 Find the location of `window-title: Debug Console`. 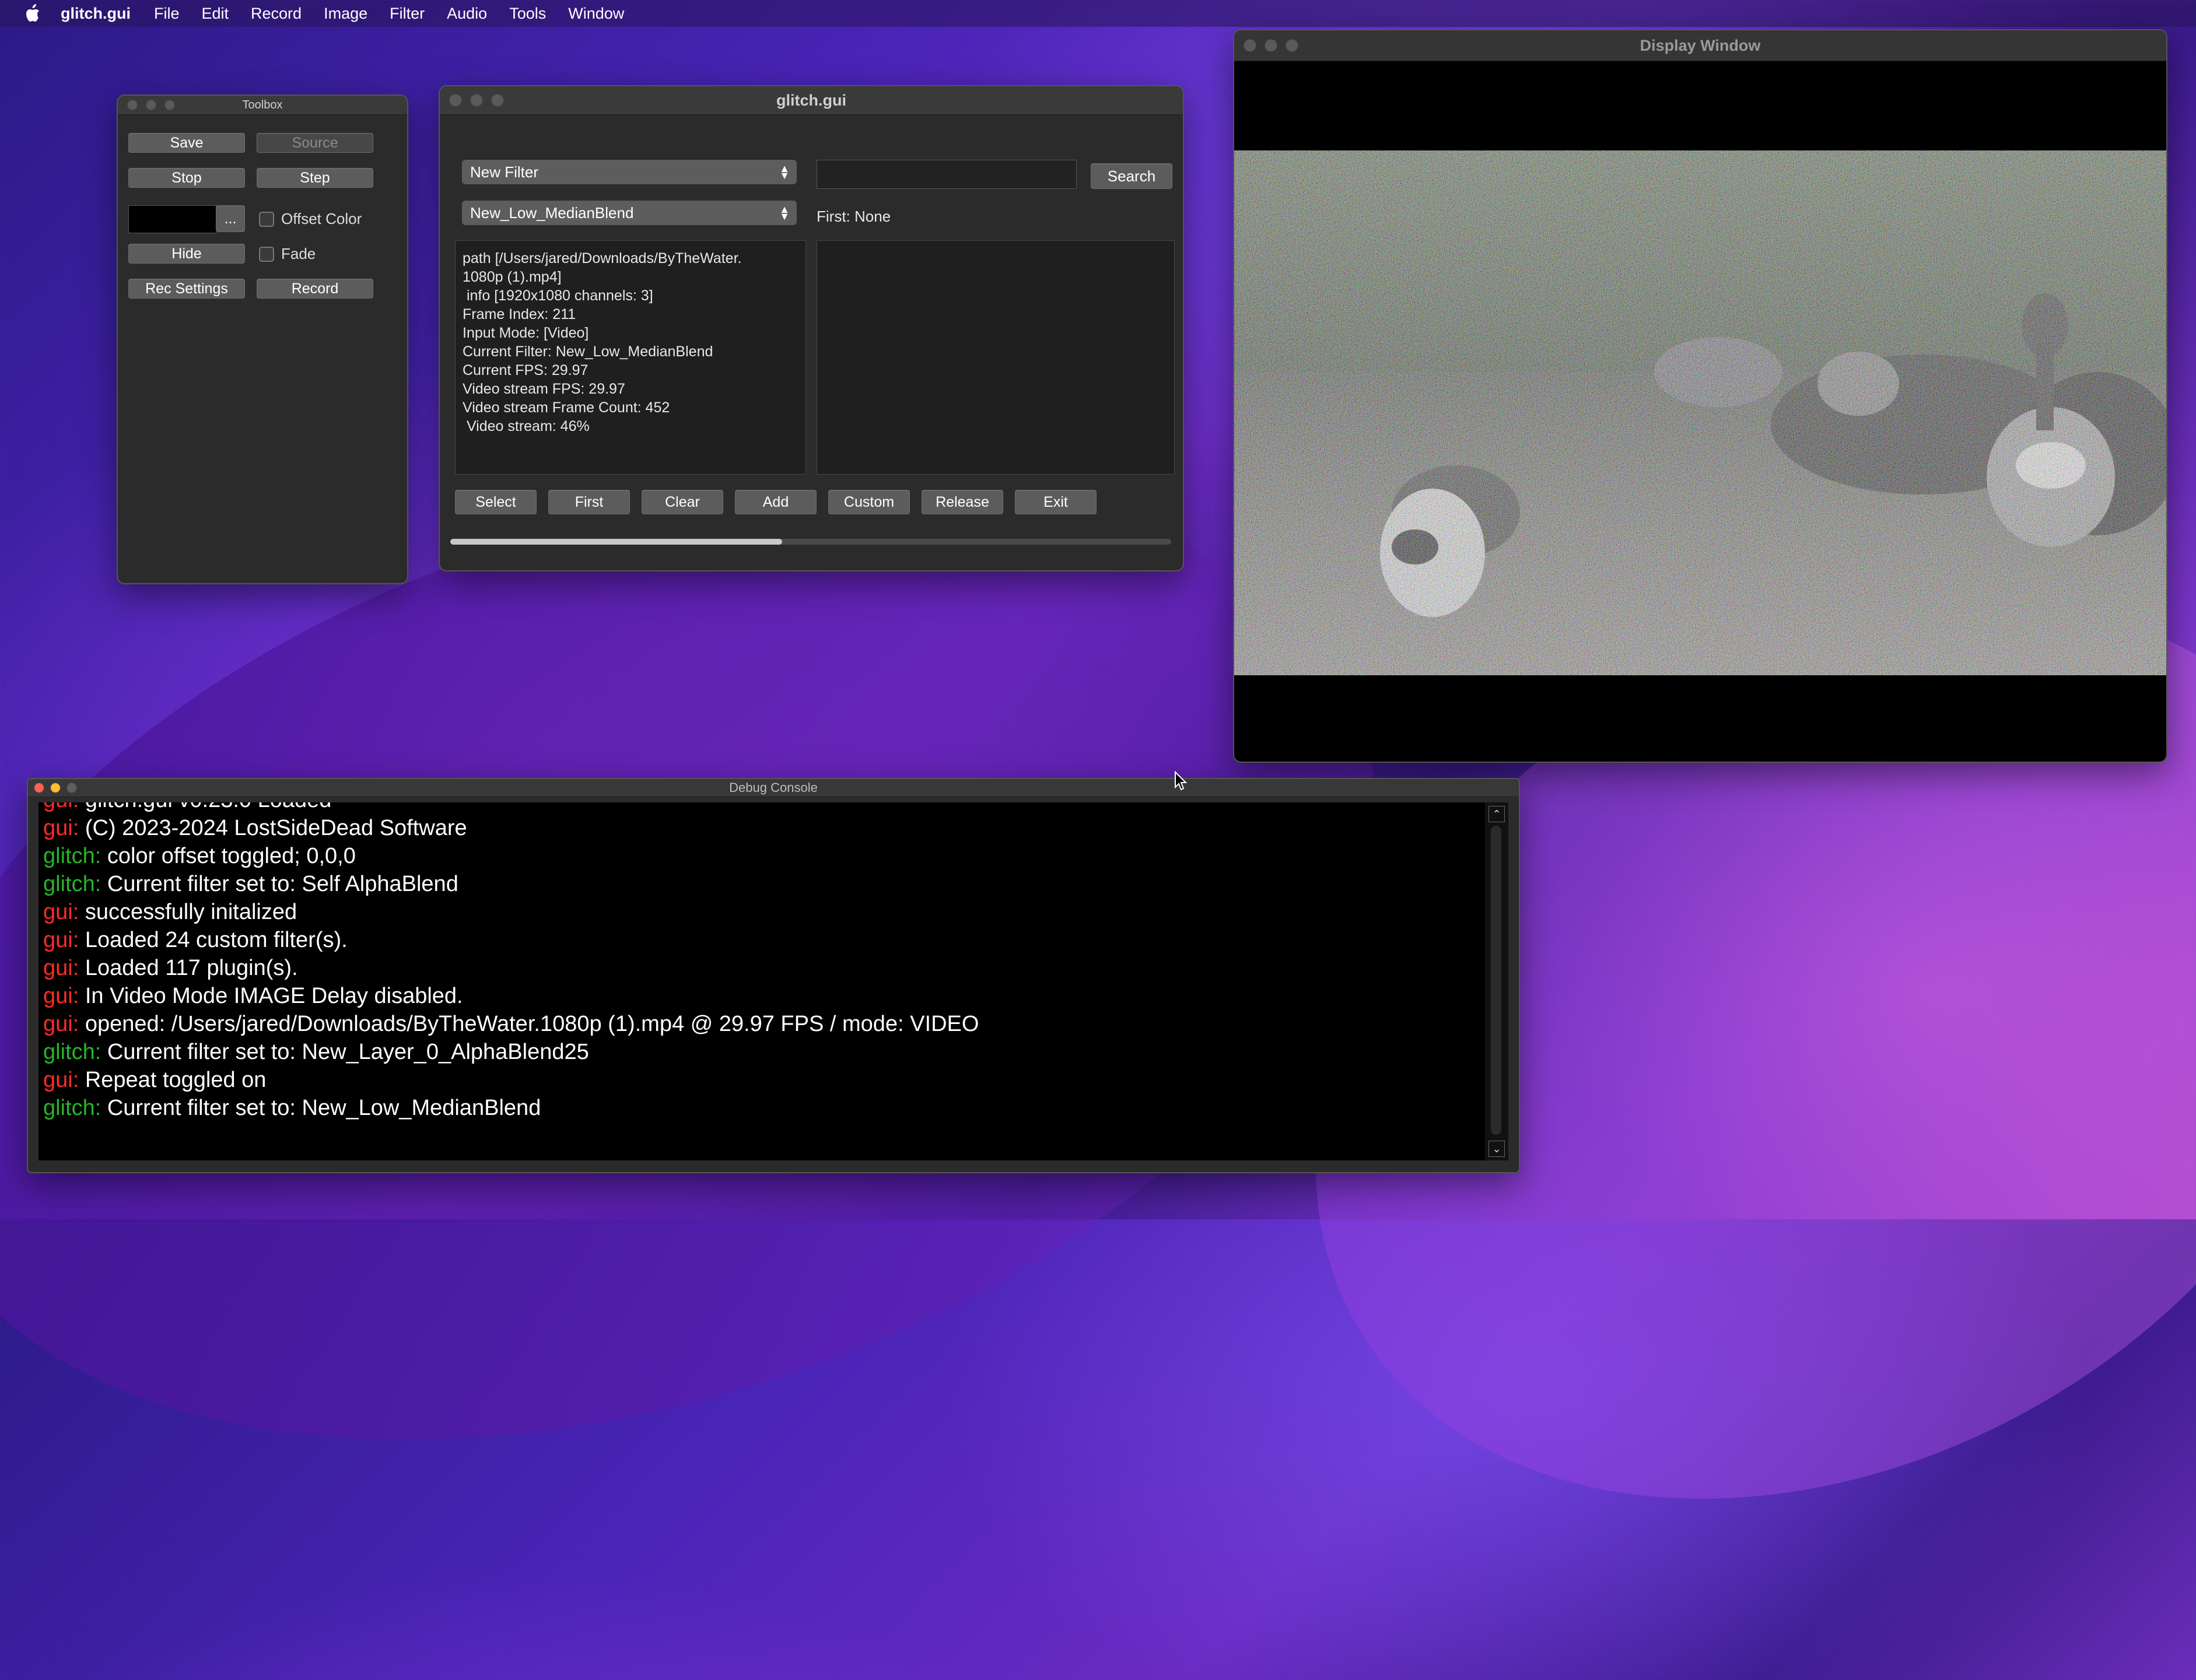

window-title: Debug Console is located at coordinates (773, 787).